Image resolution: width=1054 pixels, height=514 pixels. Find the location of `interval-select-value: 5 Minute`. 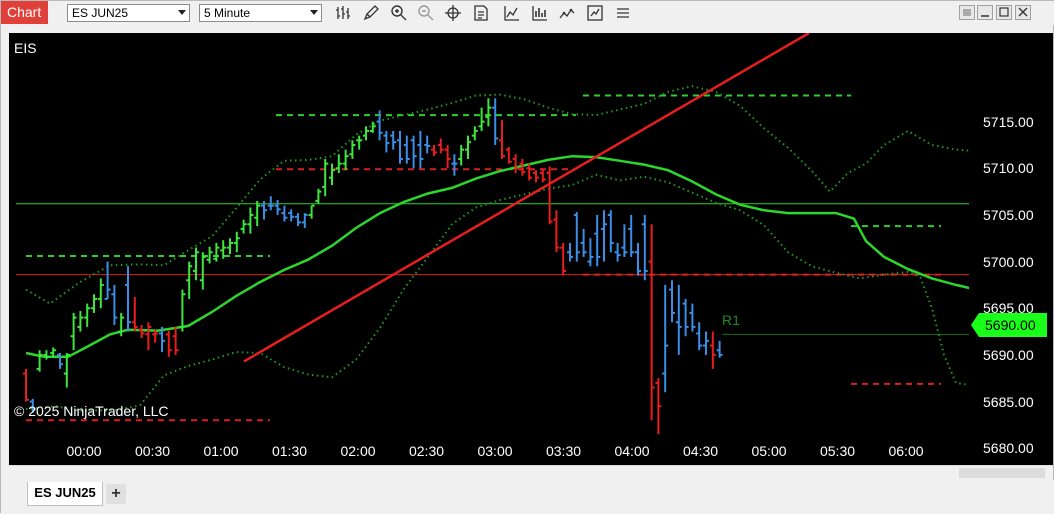

interval-select-value: 5 Minute is located at coordinates (227, 13).